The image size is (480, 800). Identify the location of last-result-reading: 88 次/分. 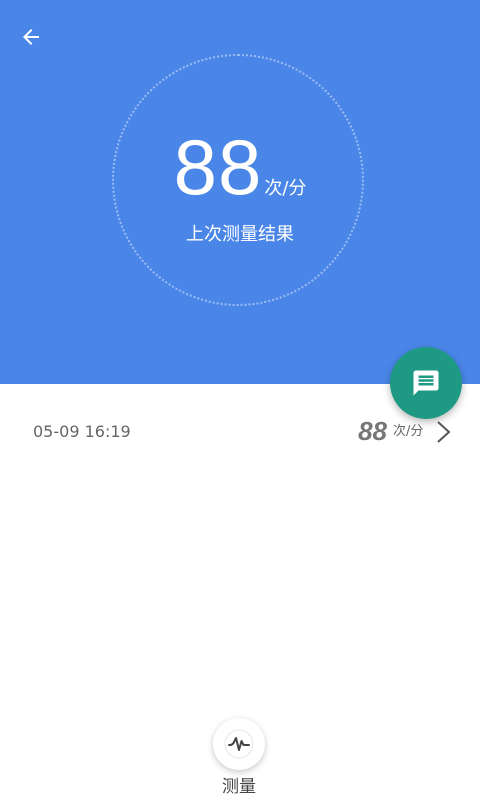
(240, 167).